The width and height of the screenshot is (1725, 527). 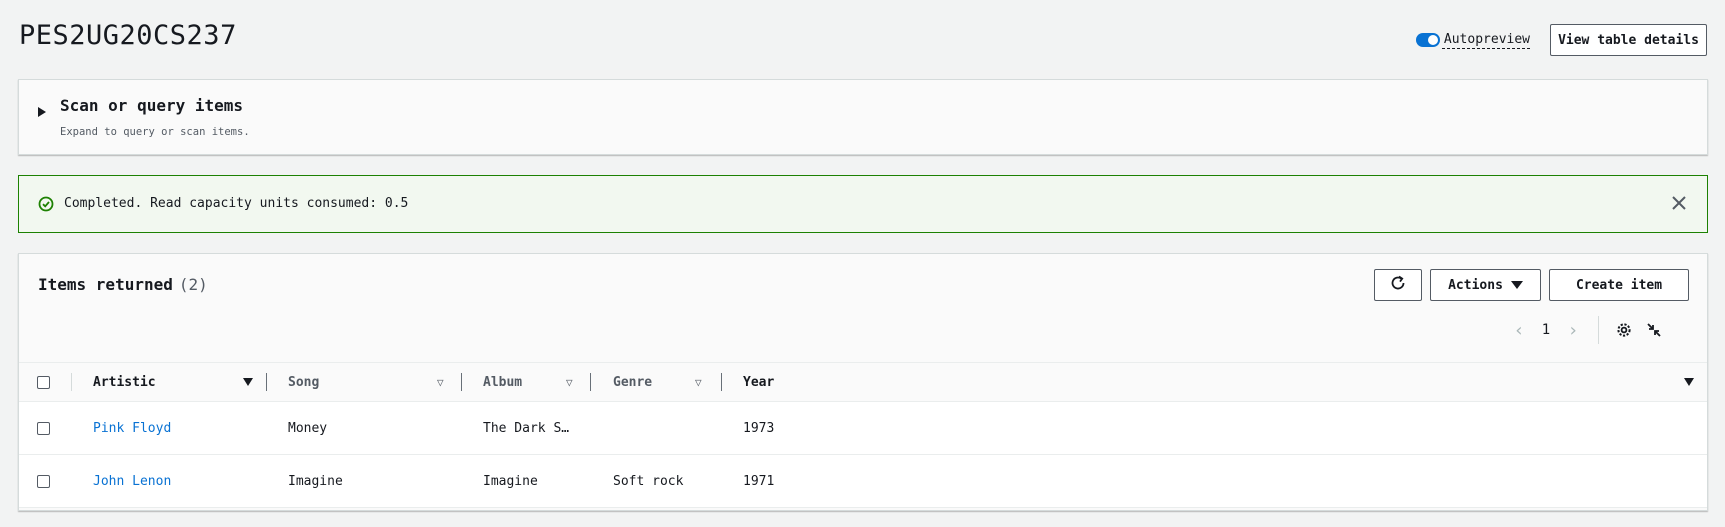 I want to click on view-table-details-button: View table details, so click(x=1628, y=40).